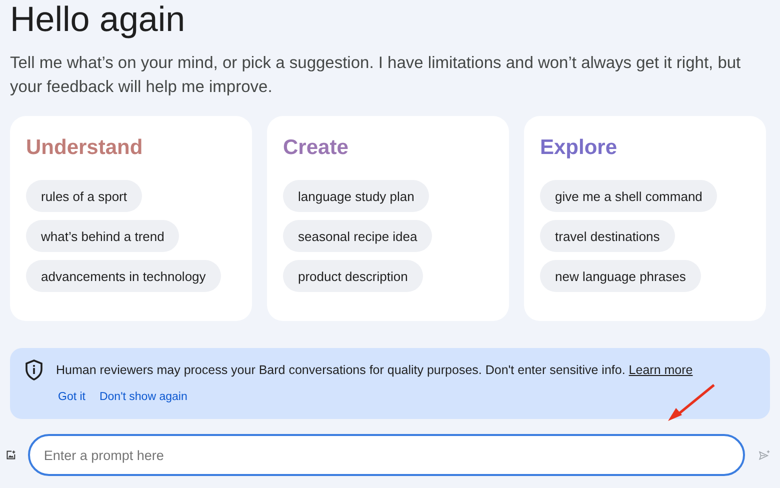 The image size is (780, 488). Describe the element at coordinates (620, 276) in the screenshot. I see `suggestion-chip: new language phrases` at that location.